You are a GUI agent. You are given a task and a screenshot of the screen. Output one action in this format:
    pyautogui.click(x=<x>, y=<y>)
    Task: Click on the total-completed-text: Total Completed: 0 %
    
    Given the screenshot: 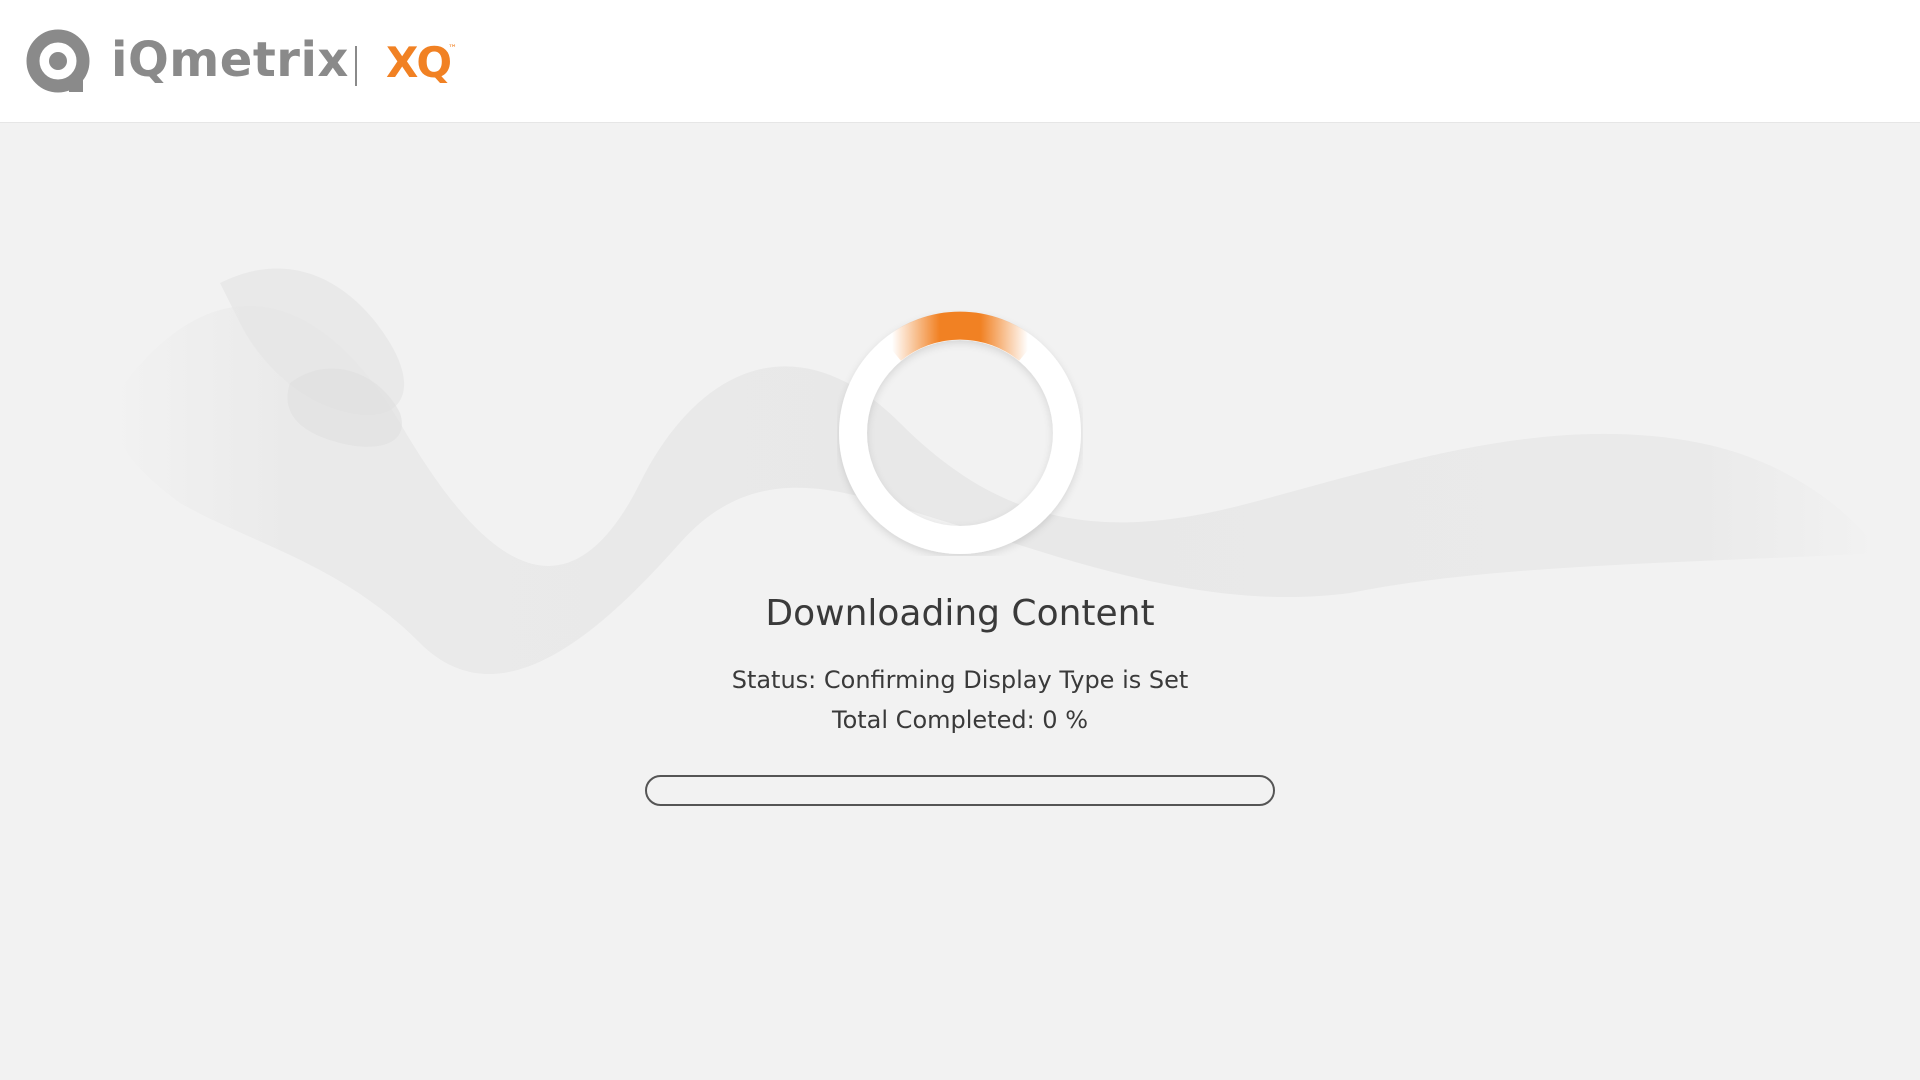 What is the action you would take?
    pyautogui.click(x=960, y=720)
    